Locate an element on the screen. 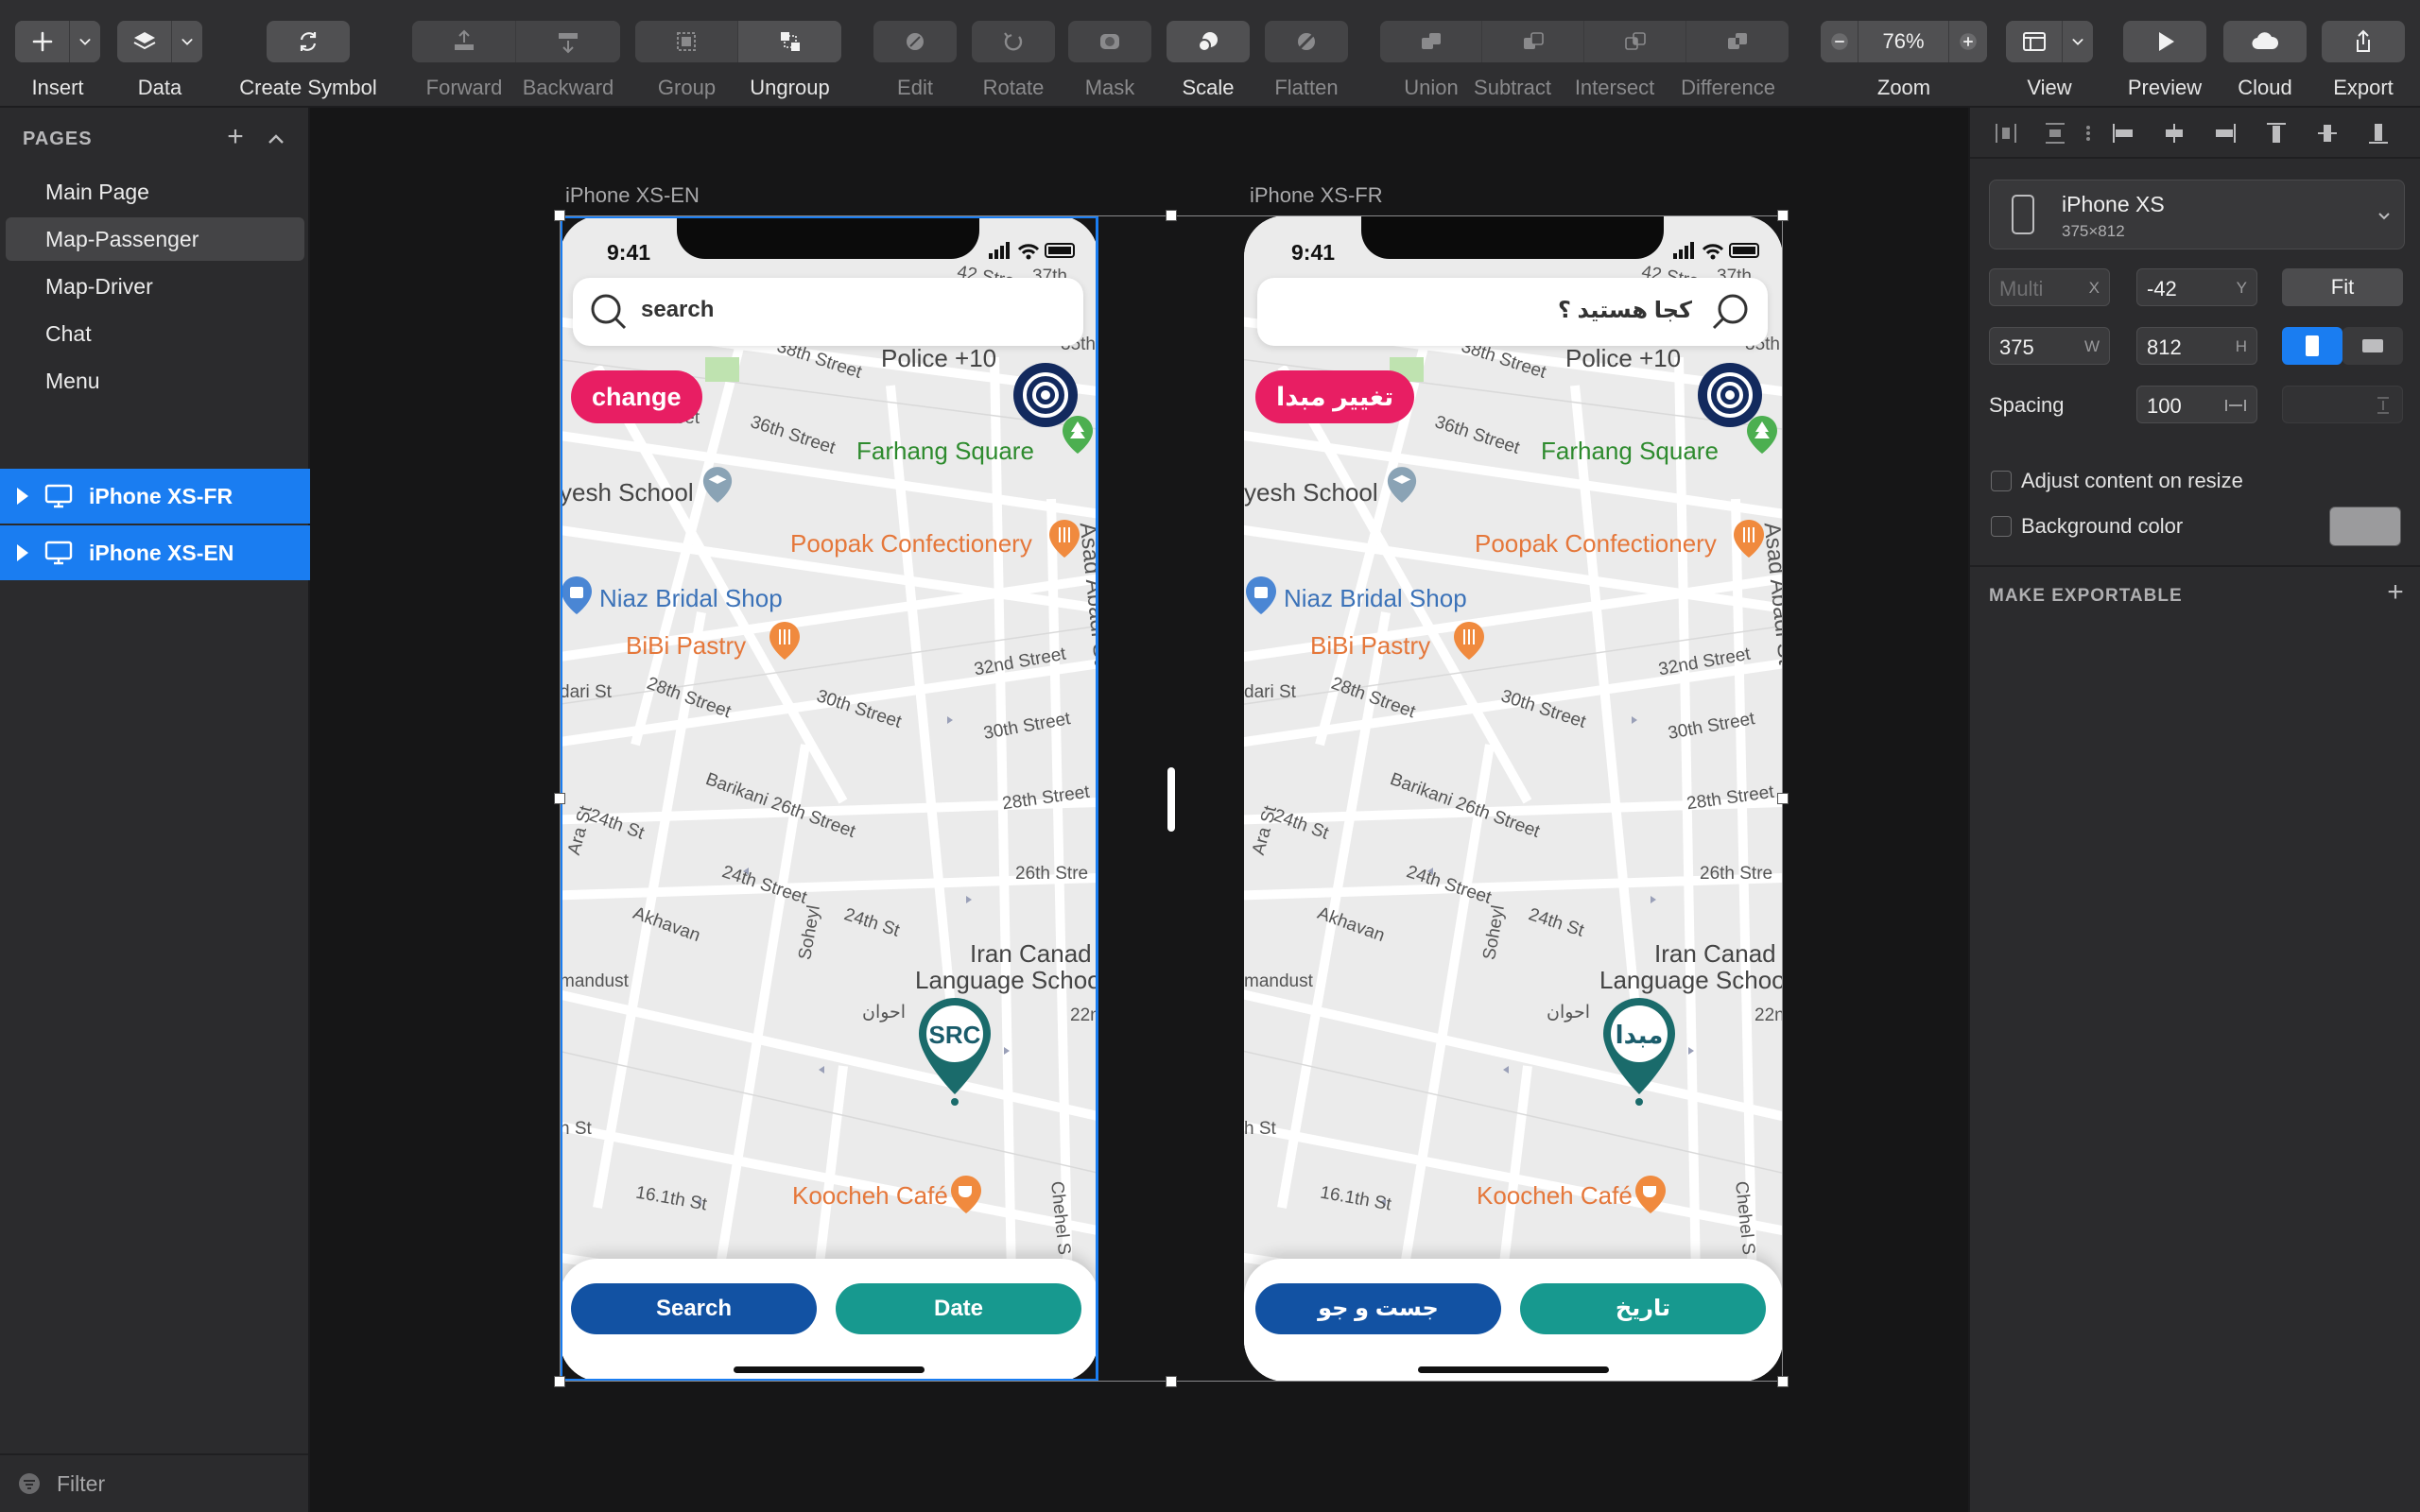  union-button is located at coordinates (1431, 41).